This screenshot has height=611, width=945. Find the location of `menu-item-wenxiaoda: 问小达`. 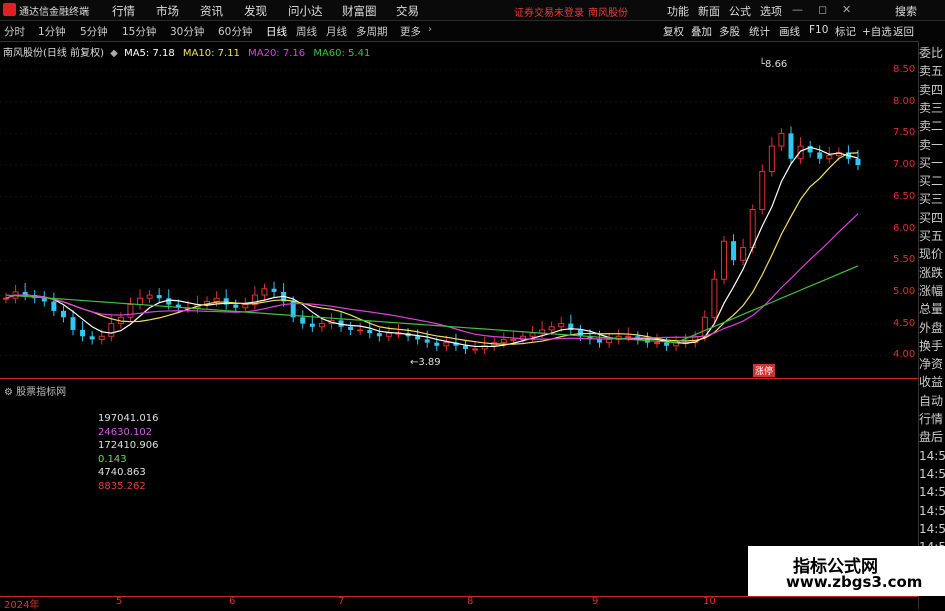

menu-item-wenxiaoda: 问小达 is located at coordinates (305, 11).